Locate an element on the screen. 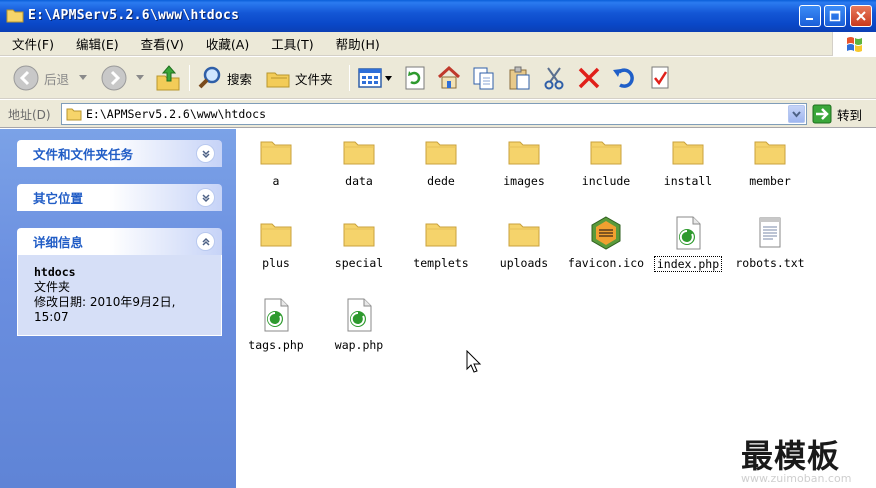 Image resolution: width=876 pixels, height=488 pixels. panel-header: 详细信息 is located at coordinates (119, 241).